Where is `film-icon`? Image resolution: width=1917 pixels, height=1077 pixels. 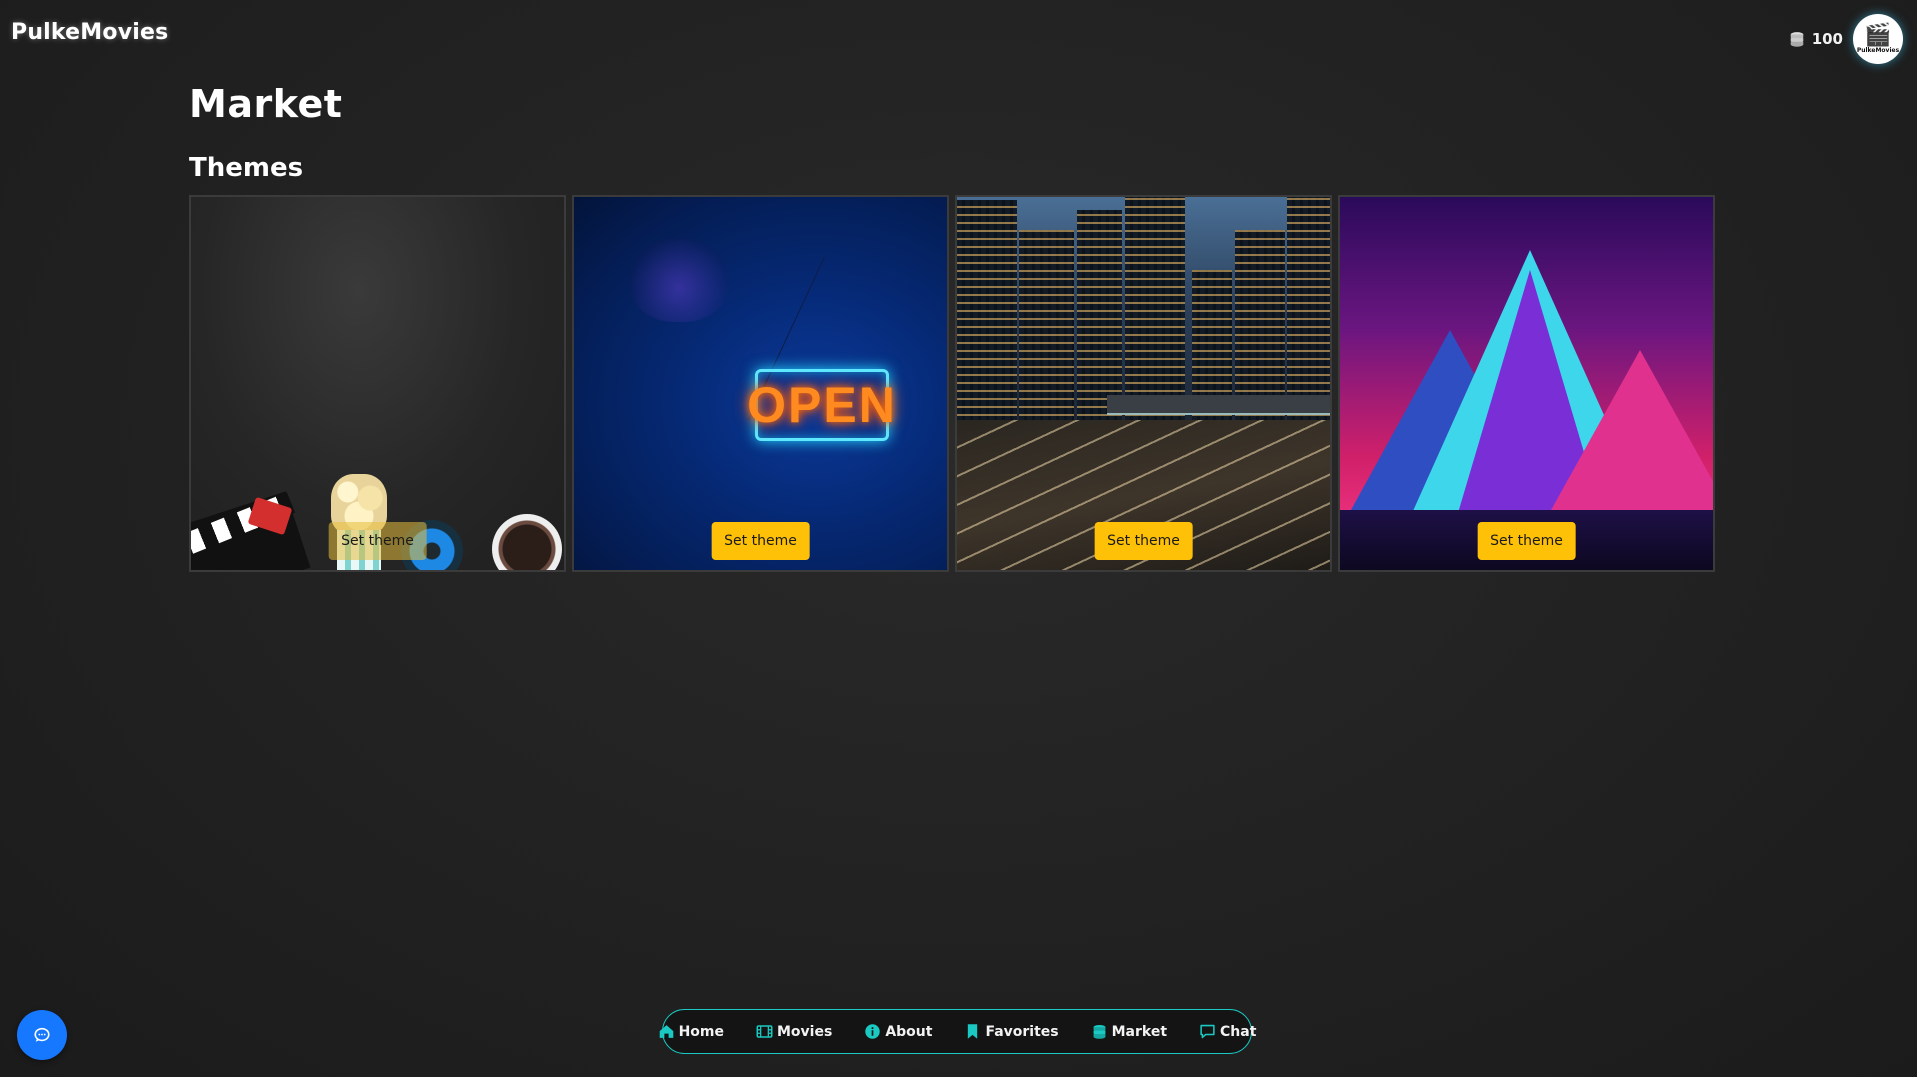 film-icon is located at coordinates (764, 1031).